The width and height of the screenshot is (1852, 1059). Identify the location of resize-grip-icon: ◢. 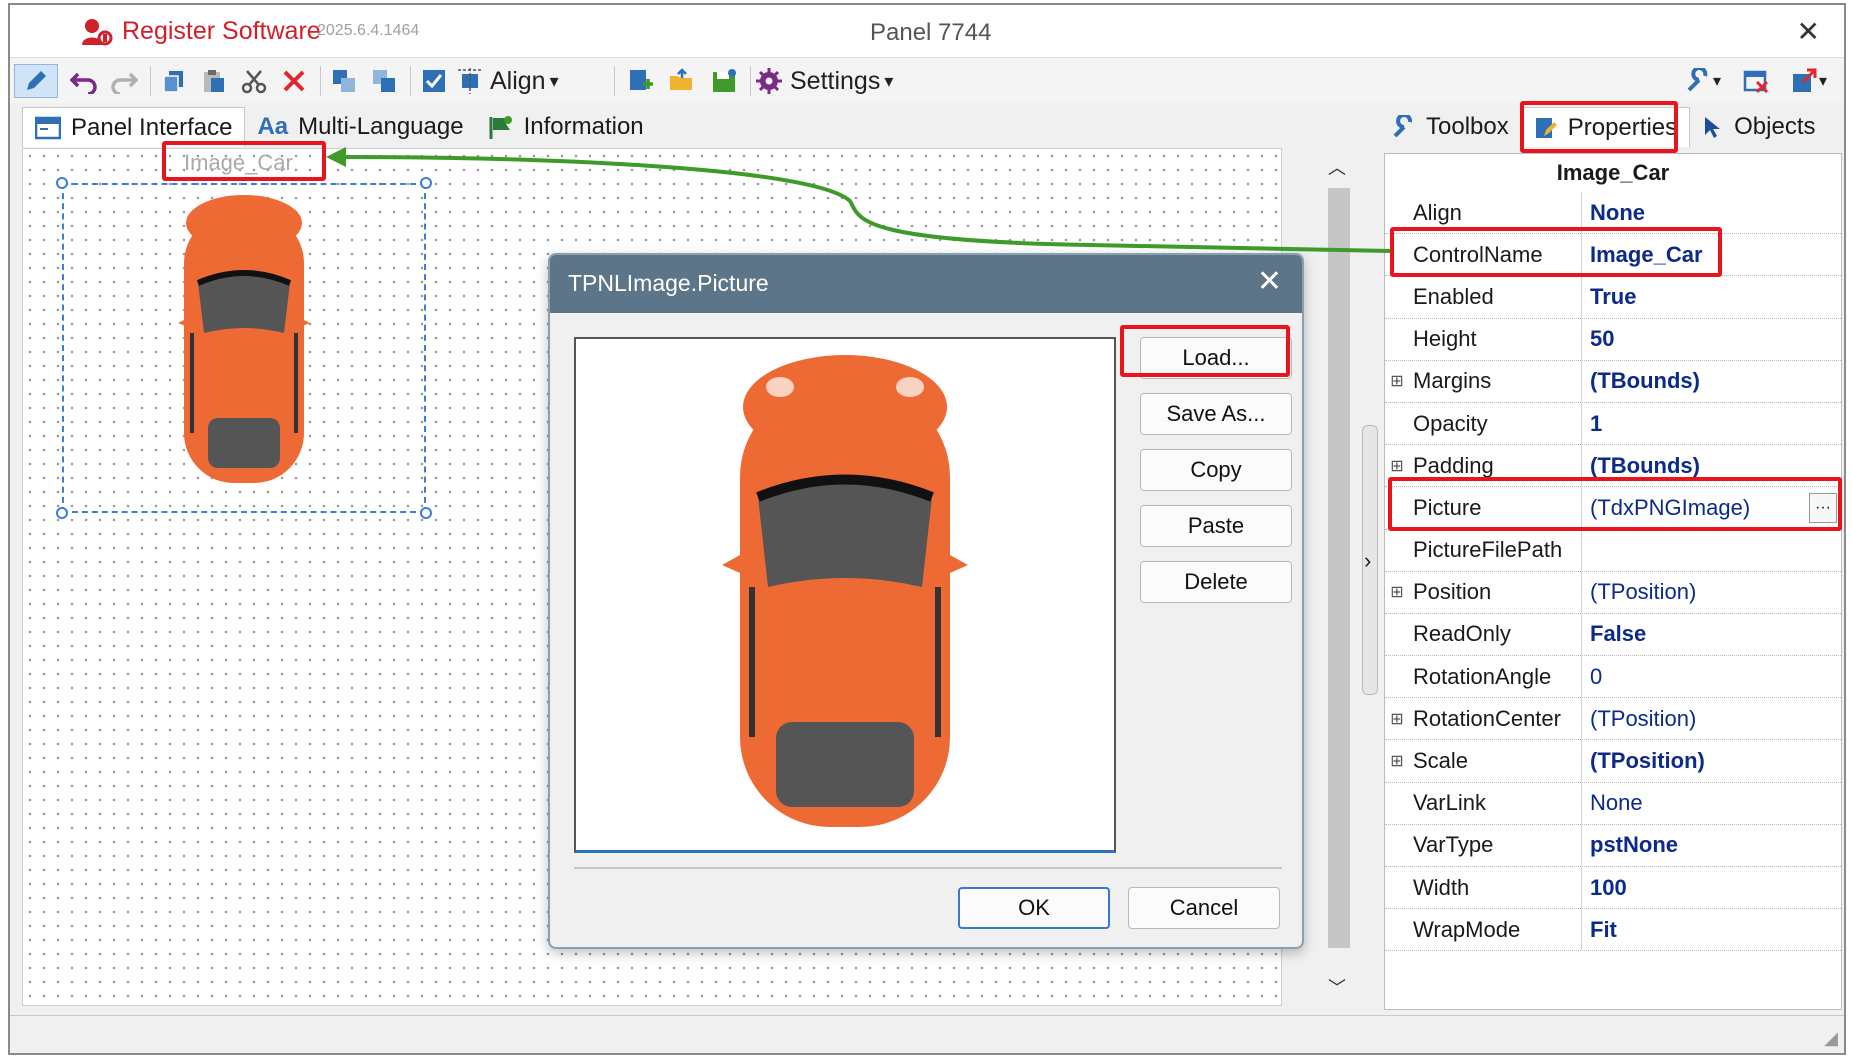
(1831, 1038).